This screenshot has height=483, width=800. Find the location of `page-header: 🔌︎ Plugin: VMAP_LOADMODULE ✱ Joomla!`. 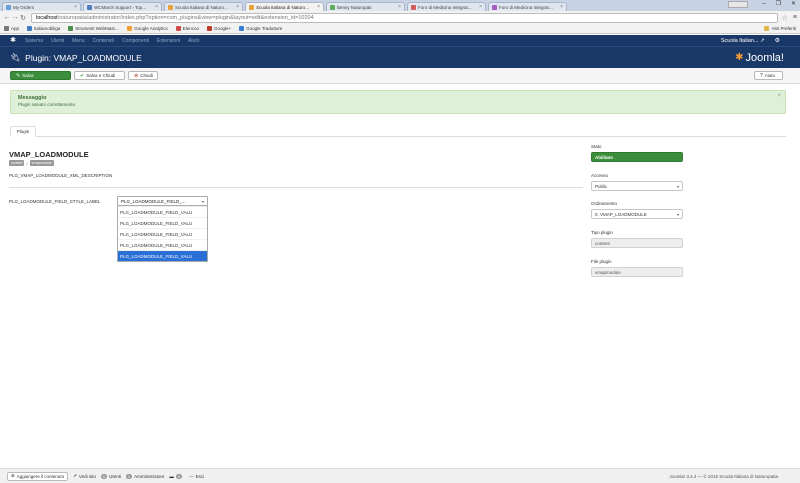

page-header: 🔌︎ Plugin: VMAP_LOADMODULE ✱ Joomla! is located at coordinates (400, 57).